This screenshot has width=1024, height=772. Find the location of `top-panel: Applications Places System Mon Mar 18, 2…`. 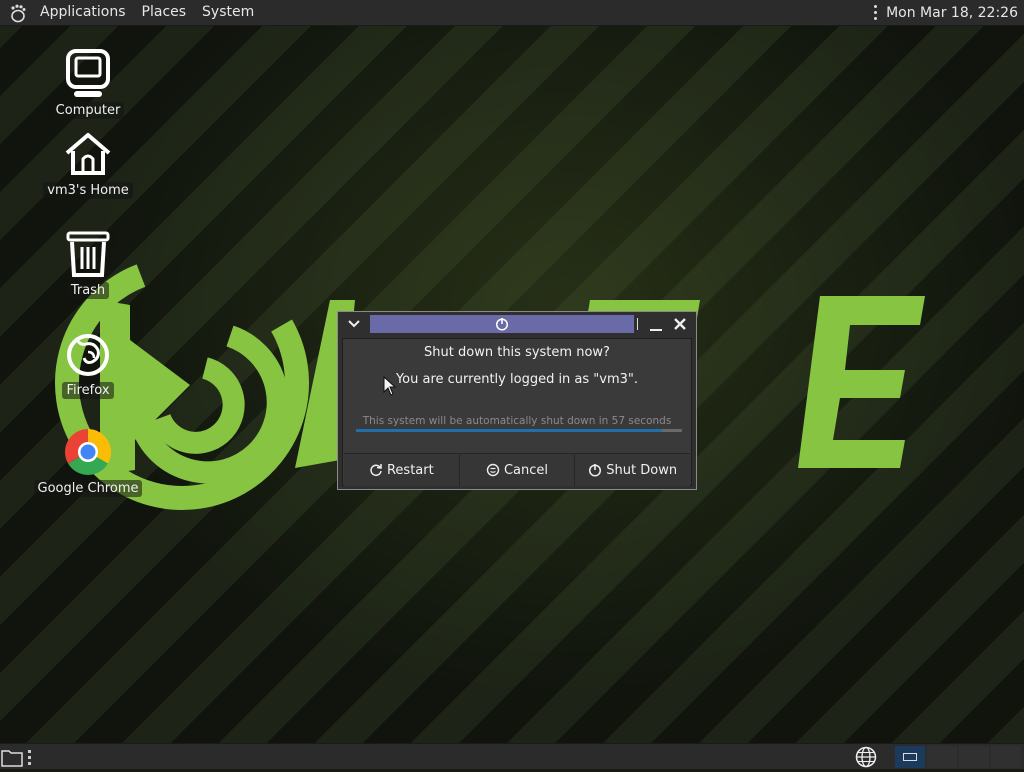

top-panel: Applications Places System Mon Mar 18, 2… is located at coordinates (512, 13).